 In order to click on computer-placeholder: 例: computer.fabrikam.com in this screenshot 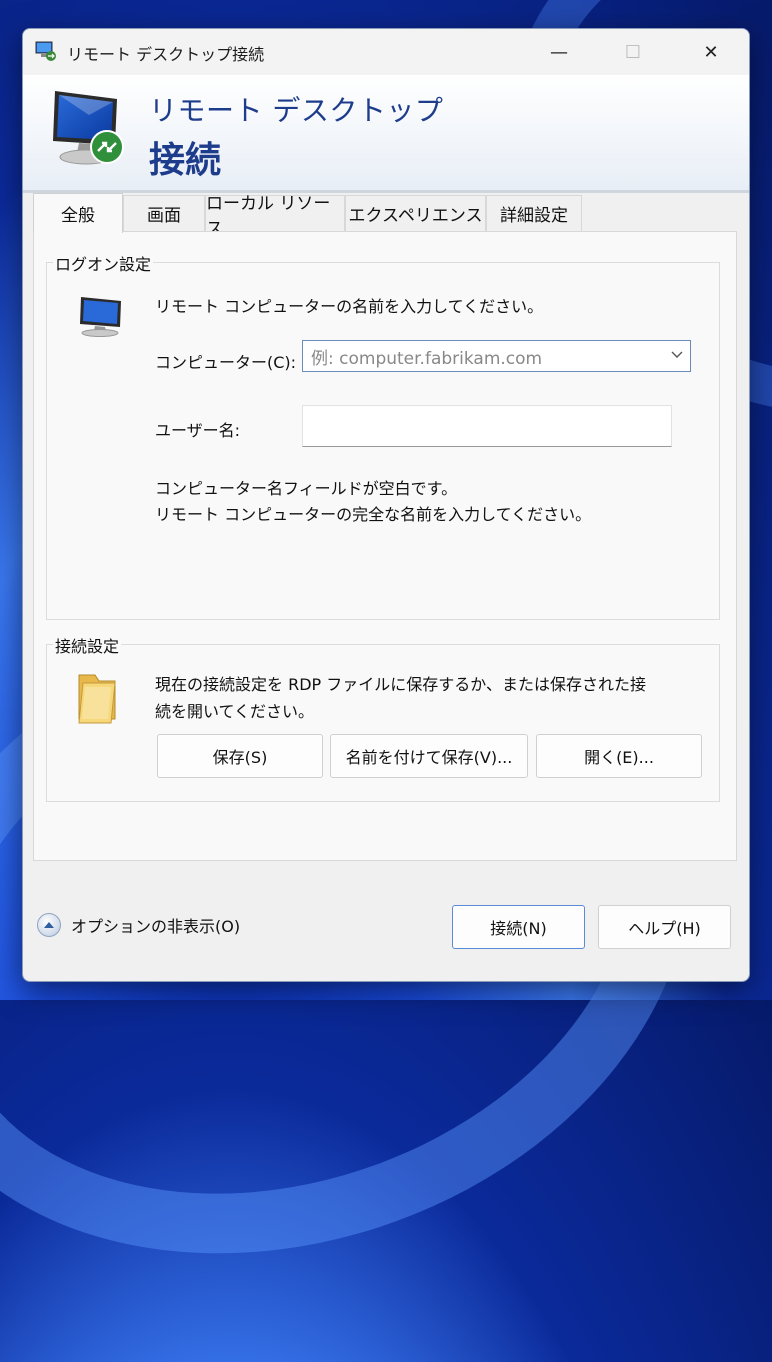, I will do `click(427, 358)`.